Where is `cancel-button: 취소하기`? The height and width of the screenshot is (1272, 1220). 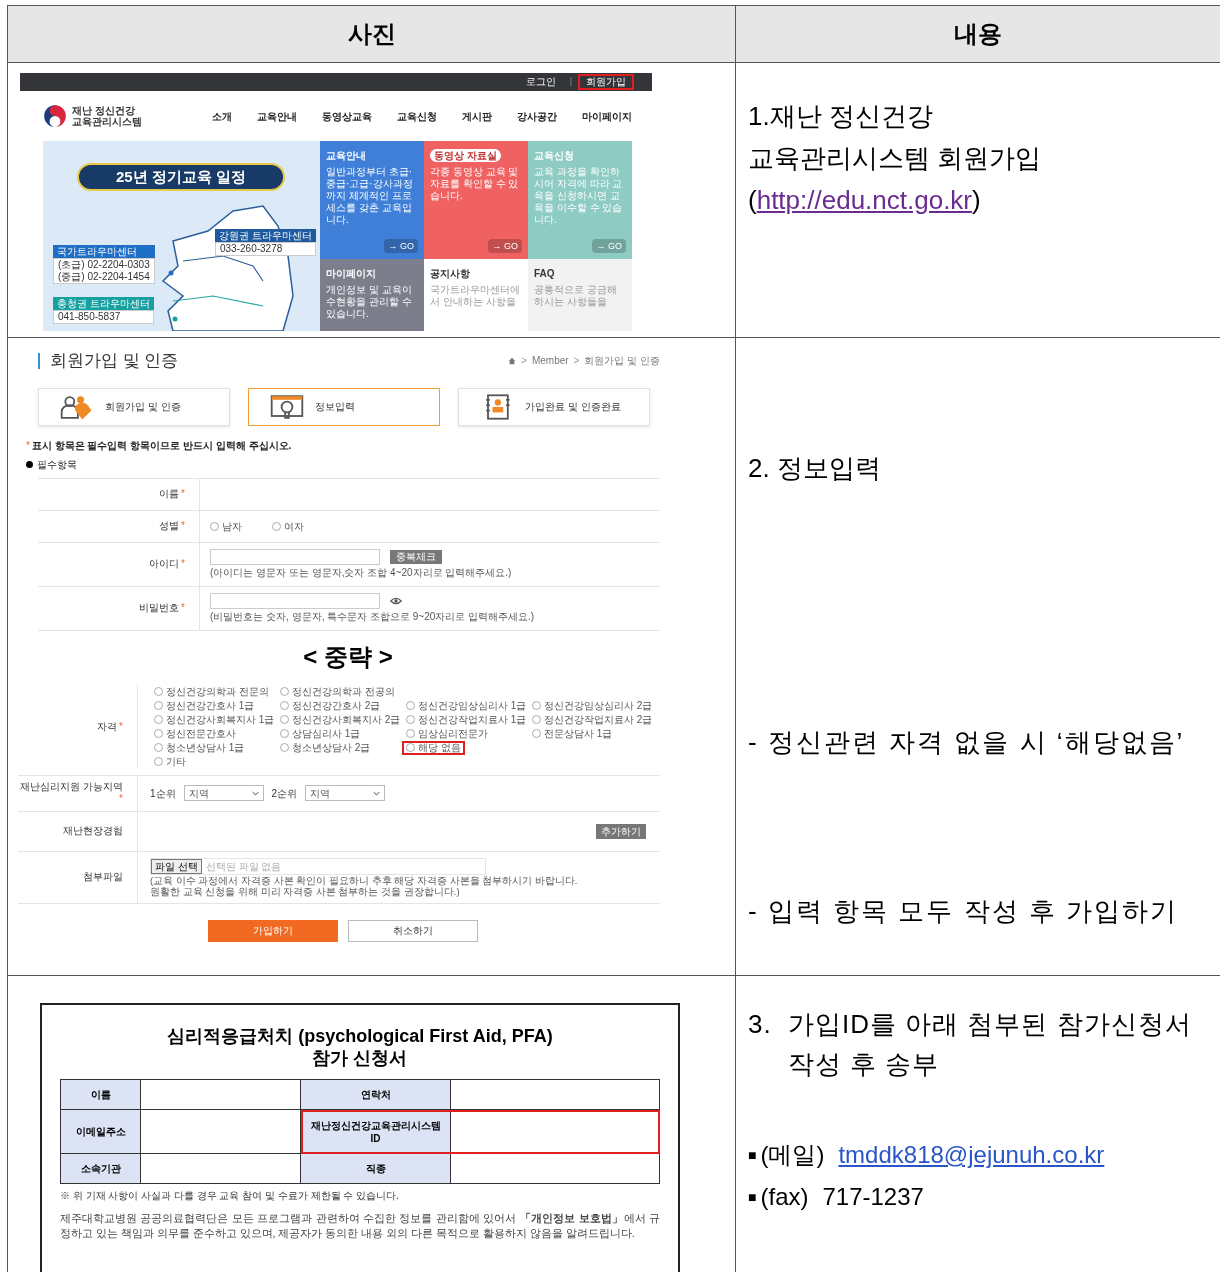 cancel-button: 취소하기 is located at coordinates (413, 930).